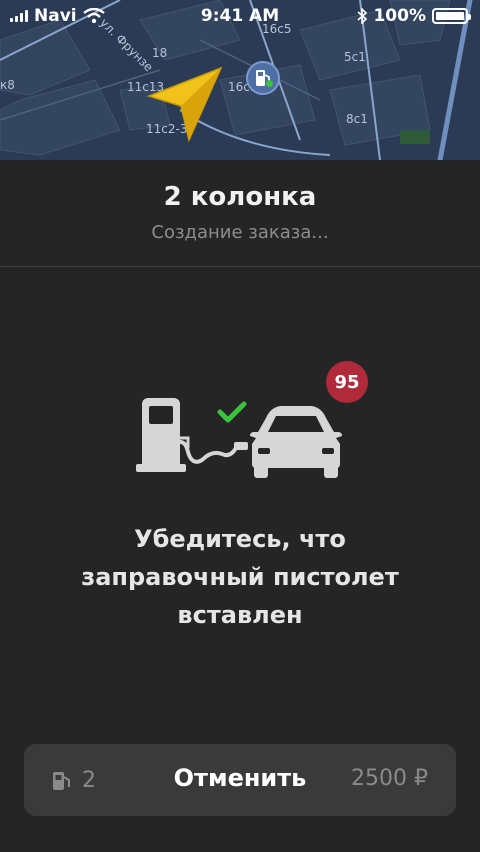 This screenshot has width=480, height=852. What do you see at coordinates (232, 412) in the screenshot?
I see `check-icon` at bounding box center [232, 412].